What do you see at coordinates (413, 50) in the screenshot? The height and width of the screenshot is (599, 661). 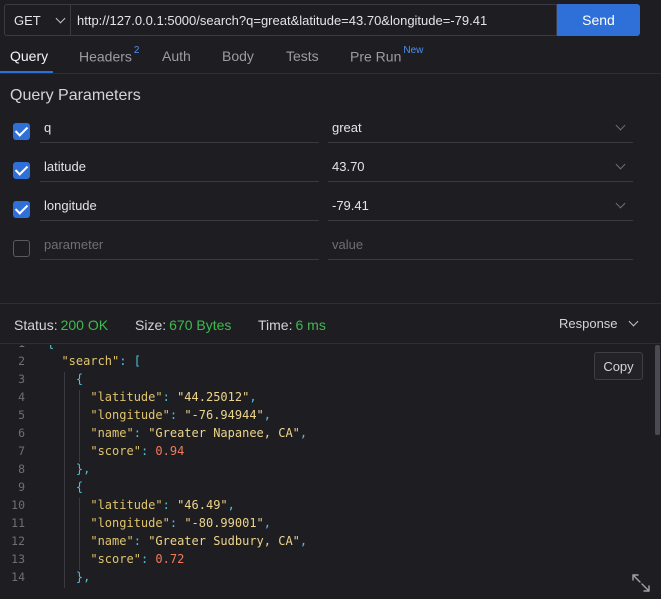 I see `new-badge: New` at bounding box center [413, 50].